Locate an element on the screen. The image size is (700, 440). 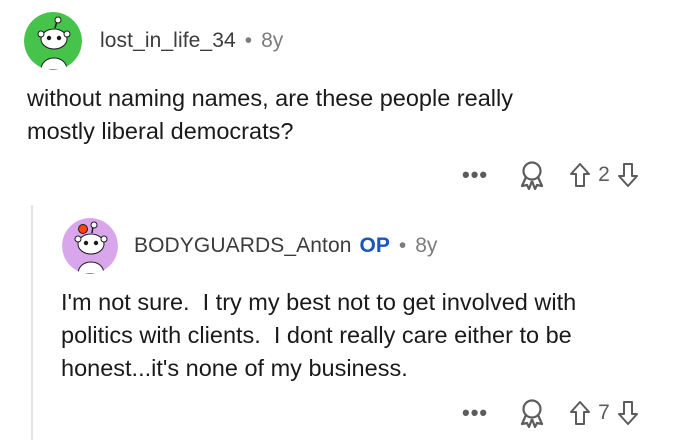
comment-header: BODYGUARDS_Anton OP • 8y is located at coordinates (249, 246).